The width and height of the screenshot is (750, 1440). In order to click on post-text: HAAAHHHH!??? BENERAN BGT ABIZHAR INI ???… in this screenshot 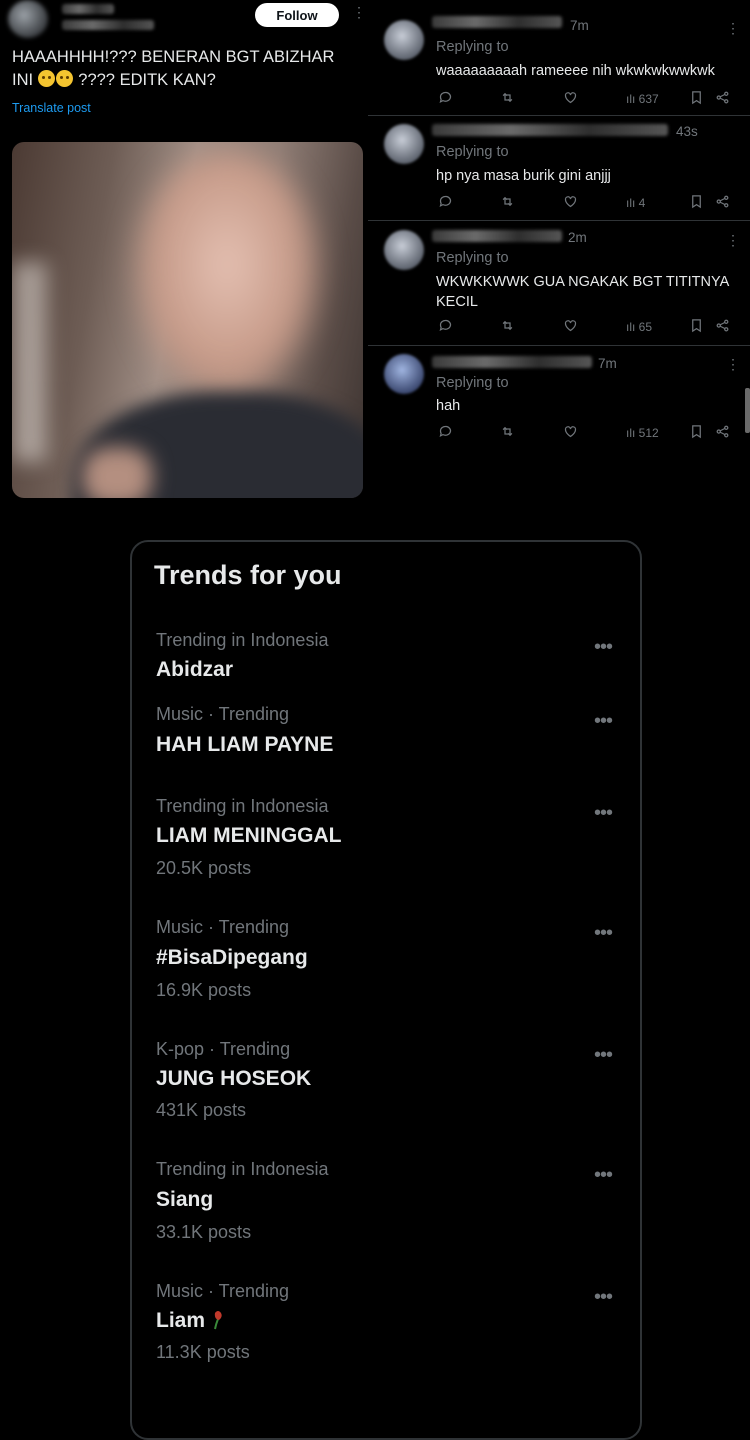, I will do `click(184, 69)`.